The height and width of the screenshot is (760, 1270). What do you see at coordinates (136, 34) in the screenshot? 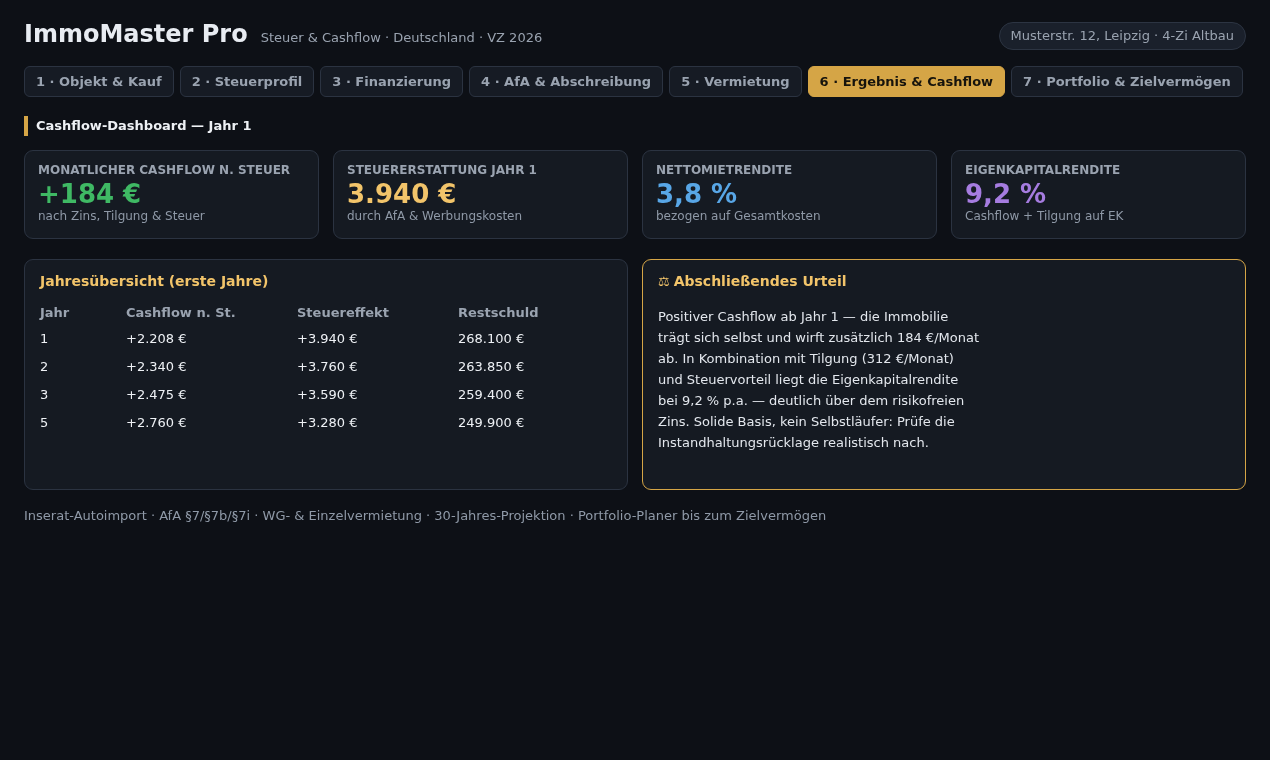
I see `app-title: ImmoMaster Pro` at bounding box center [136, 34].